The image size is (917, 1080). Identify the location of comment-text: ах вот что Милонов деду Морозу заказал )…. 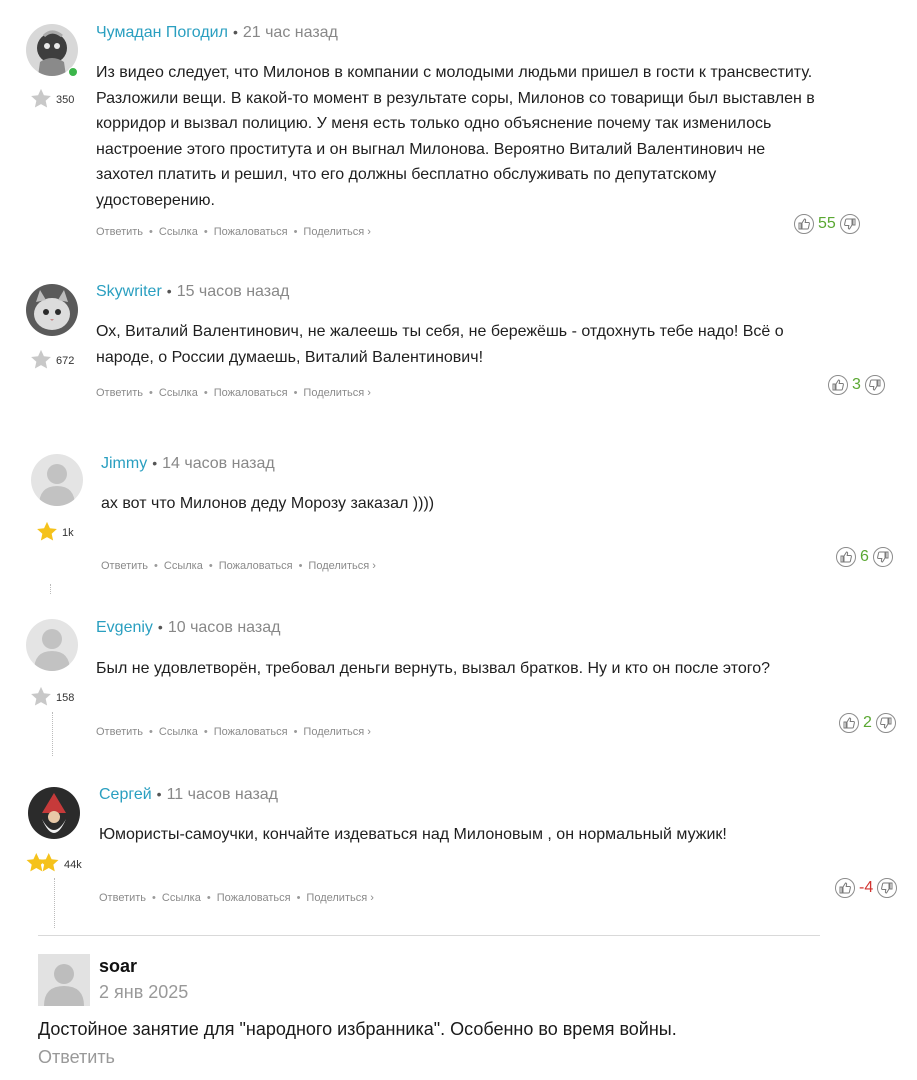
(267, 504).